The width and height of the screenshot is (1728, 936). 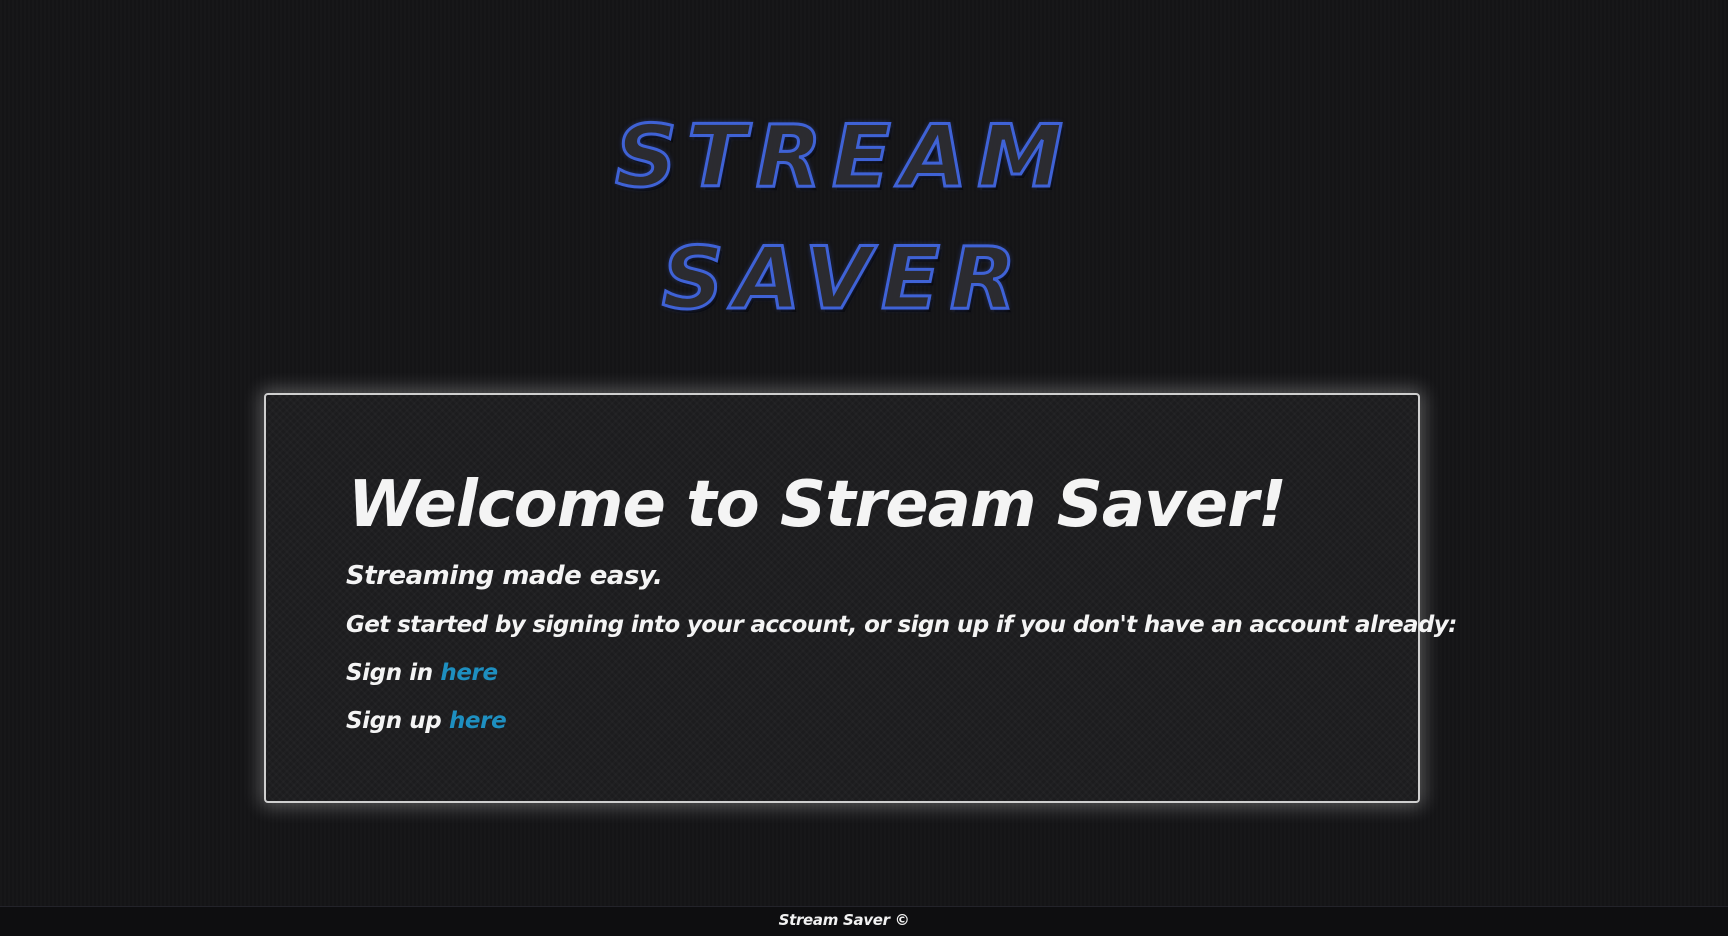 I want to click on sign-up-row: Sign up here, so click(x=426, y=721).